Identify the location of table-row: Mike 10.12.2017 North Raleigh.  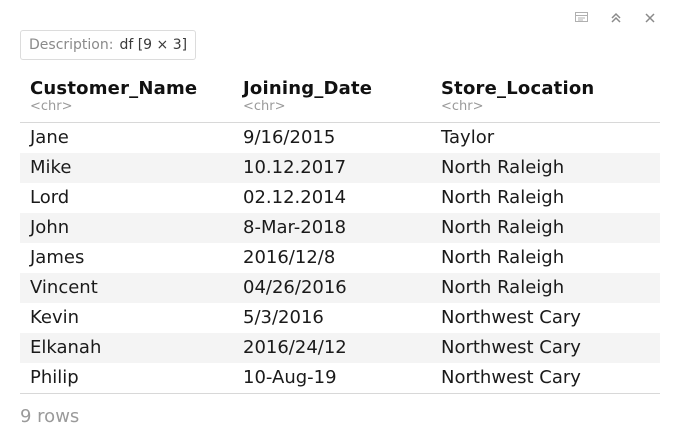
(340, 168).